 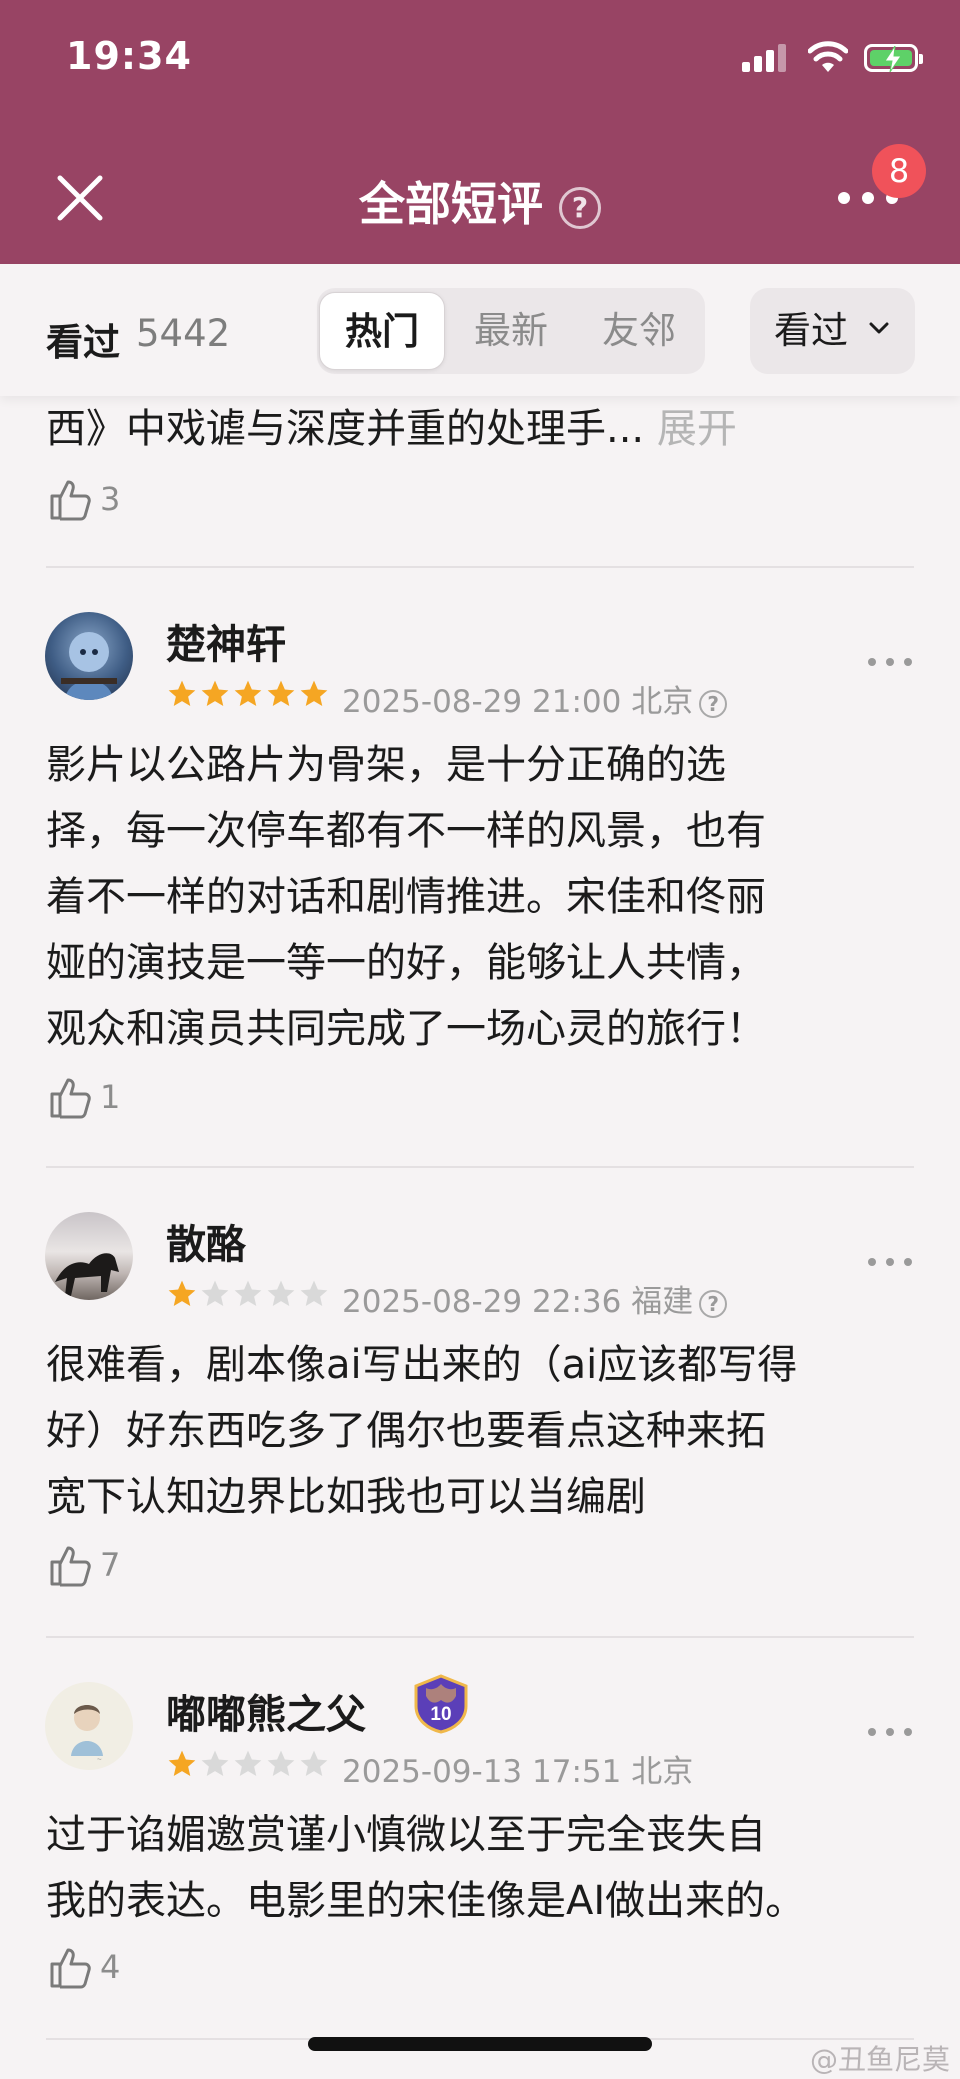 What do you see at coordinates (451, 204) in the screenshot?
I see `page-title-text: 全部短评` at bounding box center [451, 204].